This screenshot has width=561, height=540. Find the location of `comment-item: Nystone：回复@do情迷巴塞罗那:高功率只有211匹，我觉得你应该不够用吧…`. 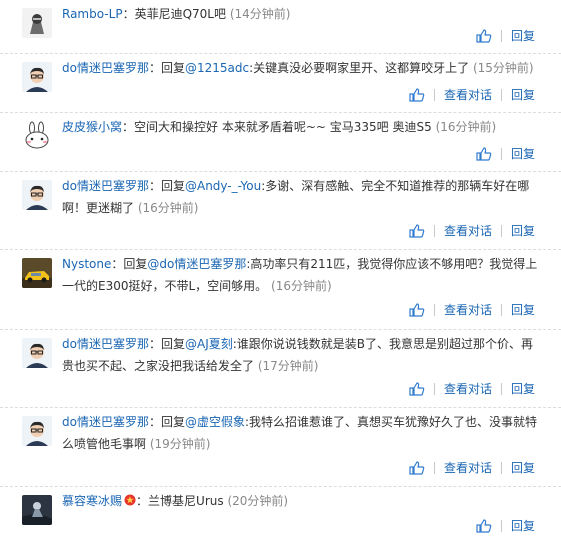

comment-item: Nystone：回复@do情迷巴塞罗那:高功率只有211匹，我觉得你应该不够用吧… is located at coordinates (280, 290).